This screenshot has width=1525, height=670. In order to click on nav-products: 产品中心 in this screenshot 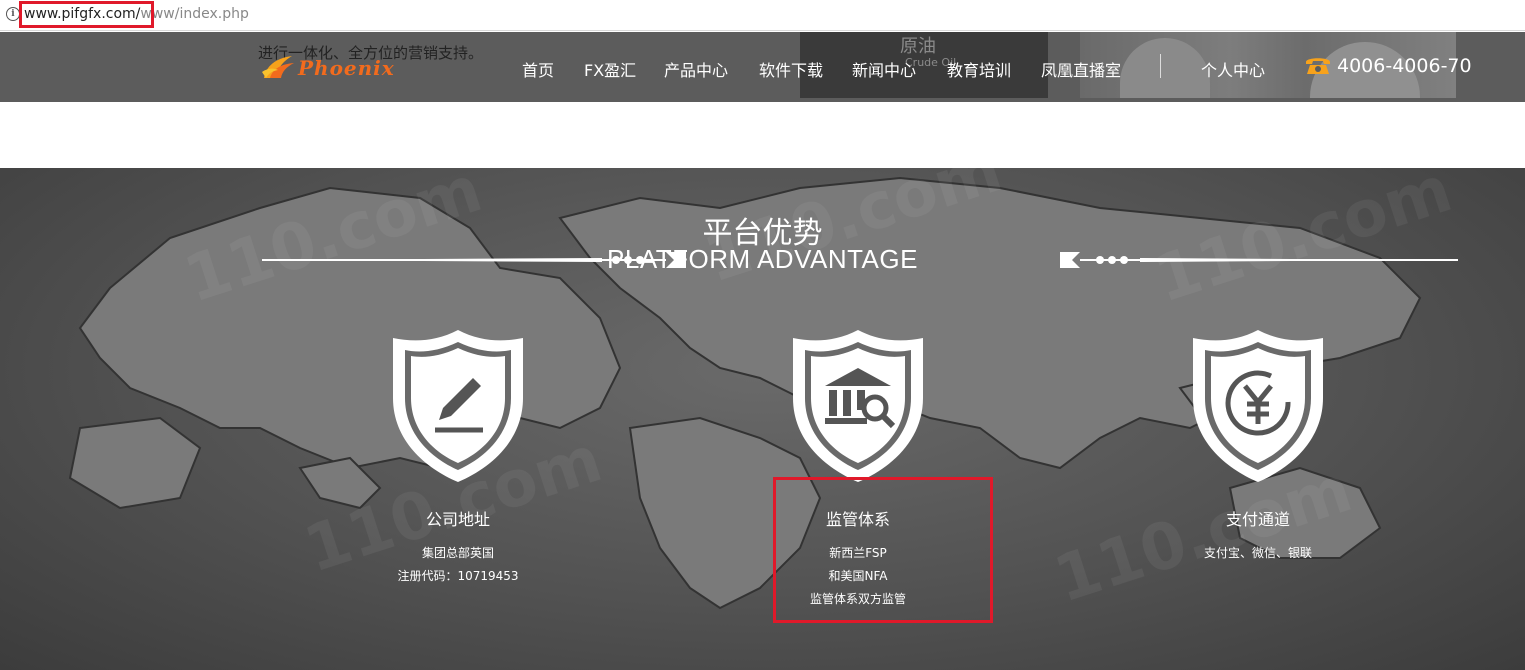, I will do `click(696, 69)`.